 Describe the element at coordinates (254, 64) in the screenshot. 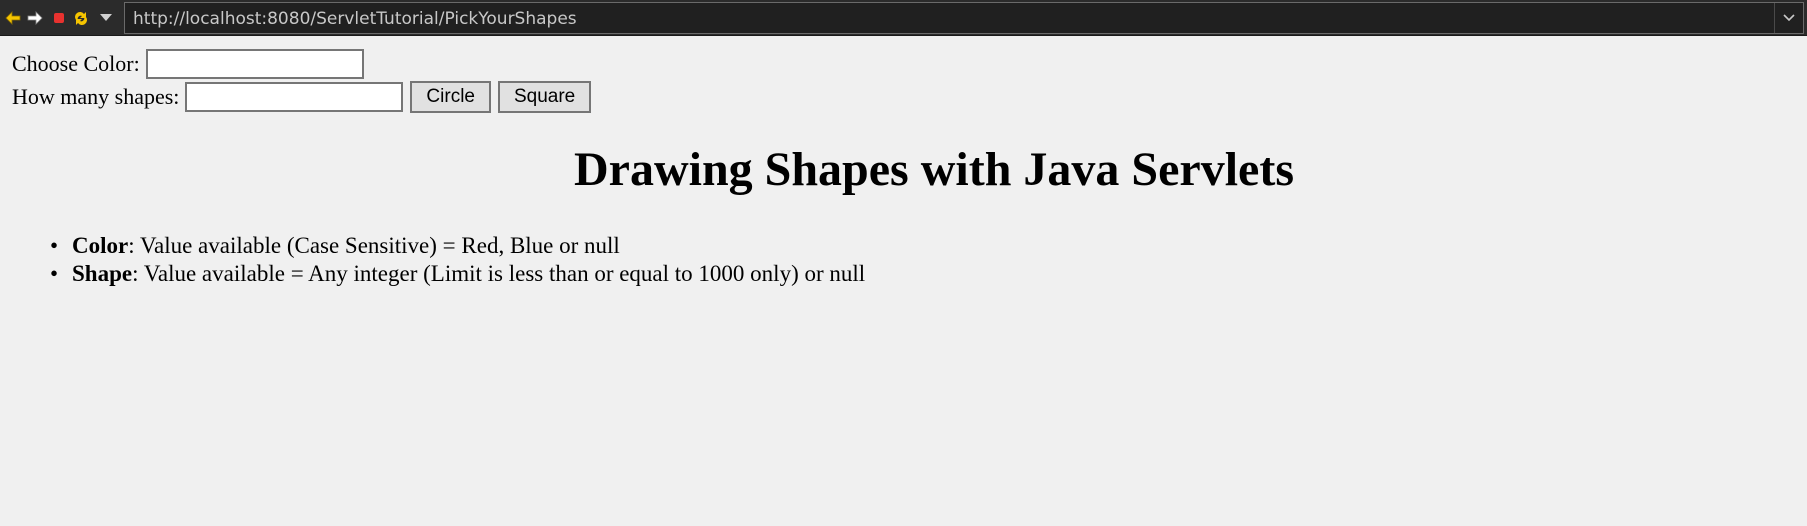

I see `color-input` at that location.